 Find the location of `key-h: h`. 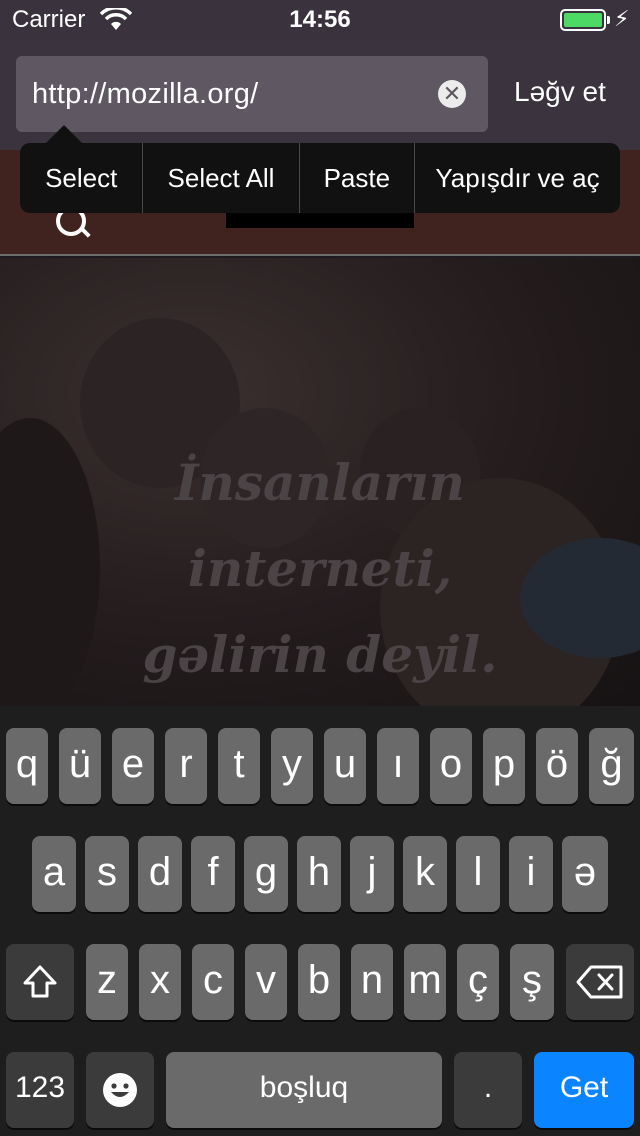

key-h: h is located at coordinates (319, 874).